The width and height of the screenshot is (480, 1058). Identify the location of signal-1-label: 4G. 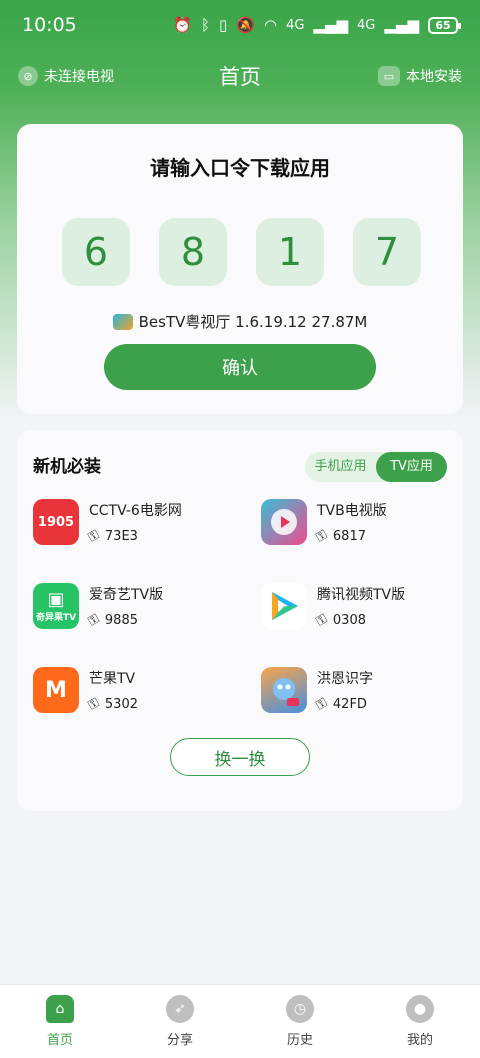
(295, 25).